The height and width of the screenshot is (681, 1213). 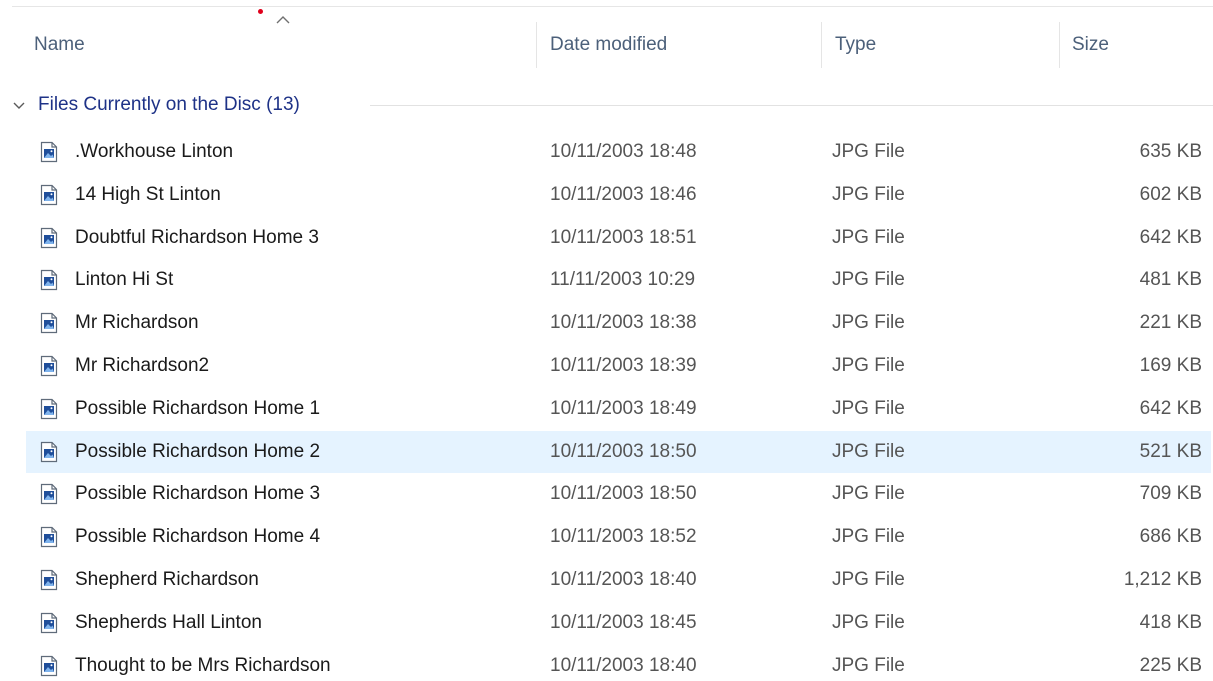 I want to click on file-size: 686 KB, so click(x=1170, y=537).